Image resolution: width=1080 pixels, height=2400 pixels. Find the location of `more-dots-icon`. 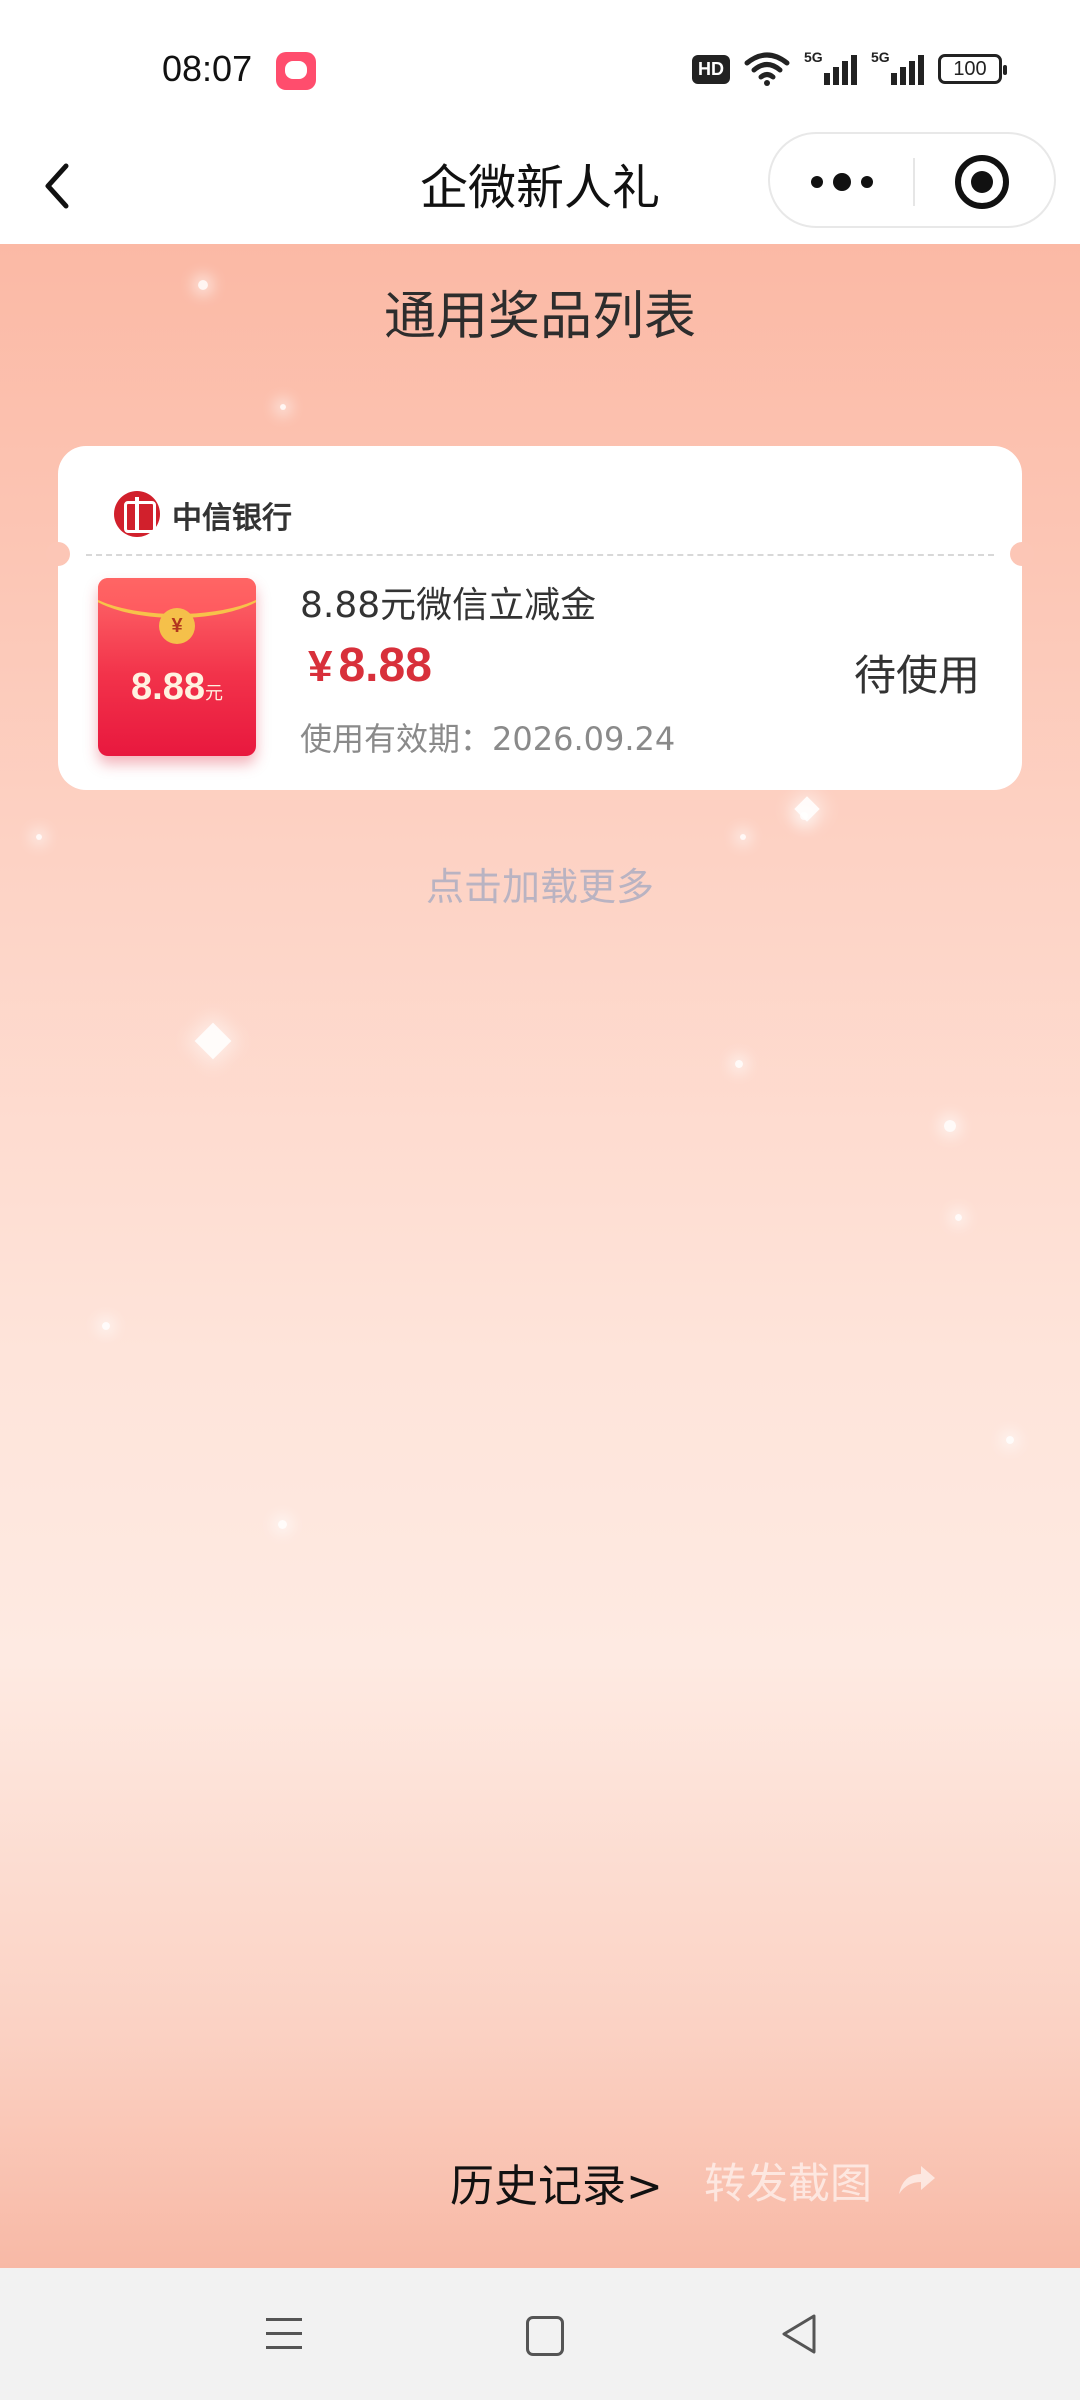

more-dots-icon is located at coordinates (816, 182).